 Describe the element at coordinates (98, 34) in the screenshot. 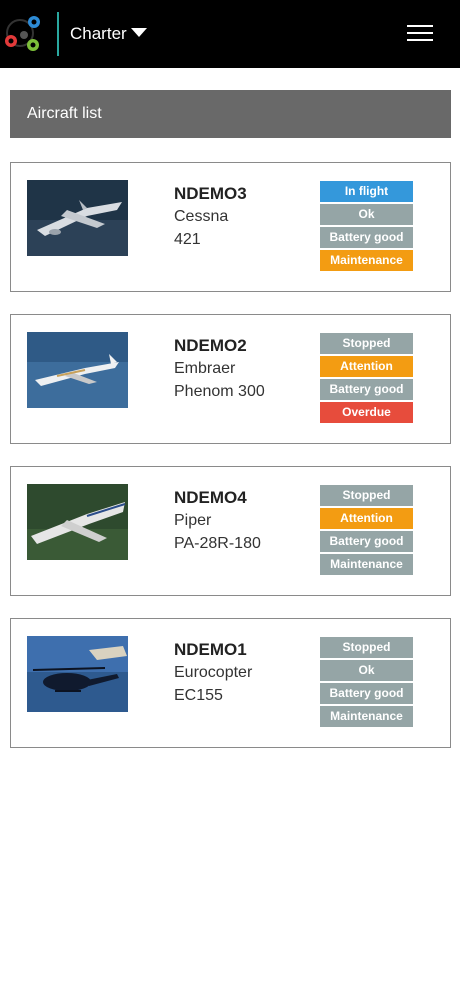

I see `charter-dropdown-label: Charter` at that location.